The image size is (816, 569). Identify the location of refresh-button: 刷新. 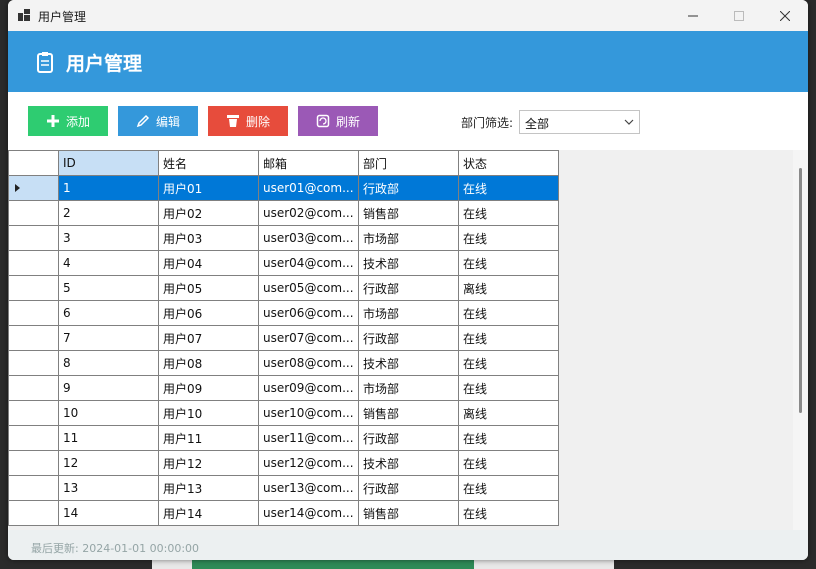
(338, 121).